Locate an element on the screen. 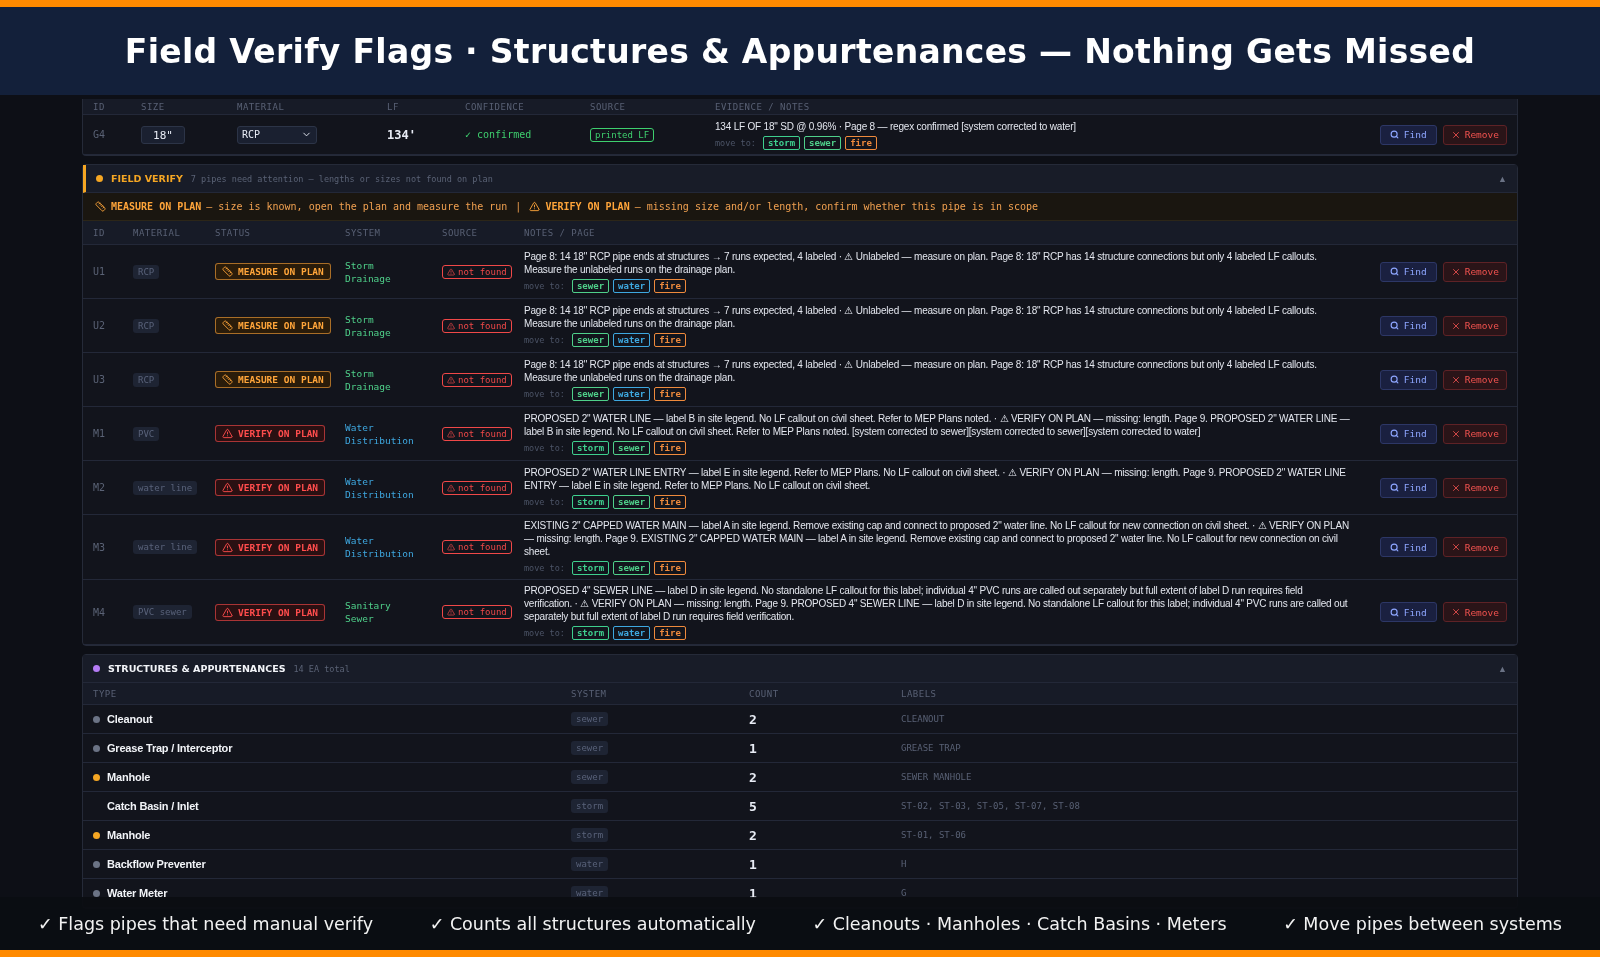  caption-text: ✓ Move pipes between systems is located at coordinates (1422, 923).